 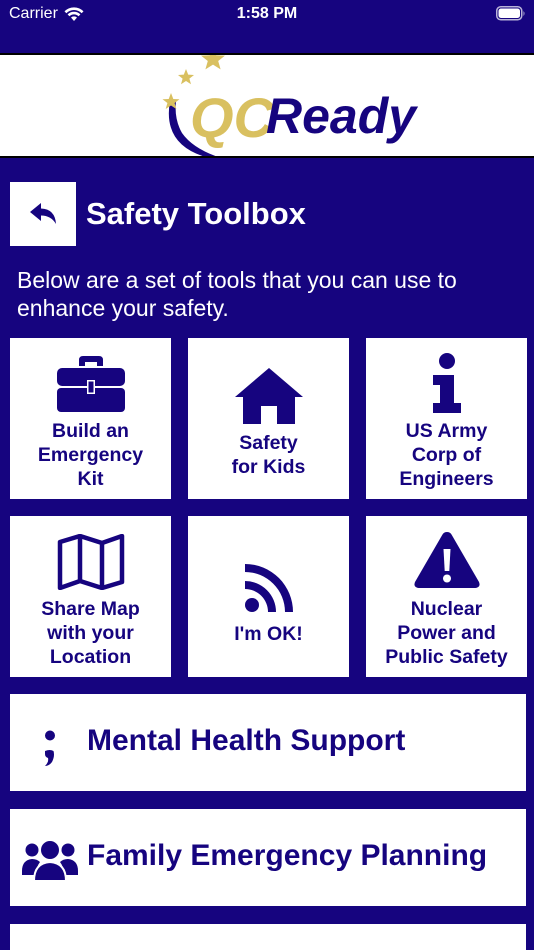 I want to click on tile-label: US Army Corp of Engineers, so click(x=446, y=455).